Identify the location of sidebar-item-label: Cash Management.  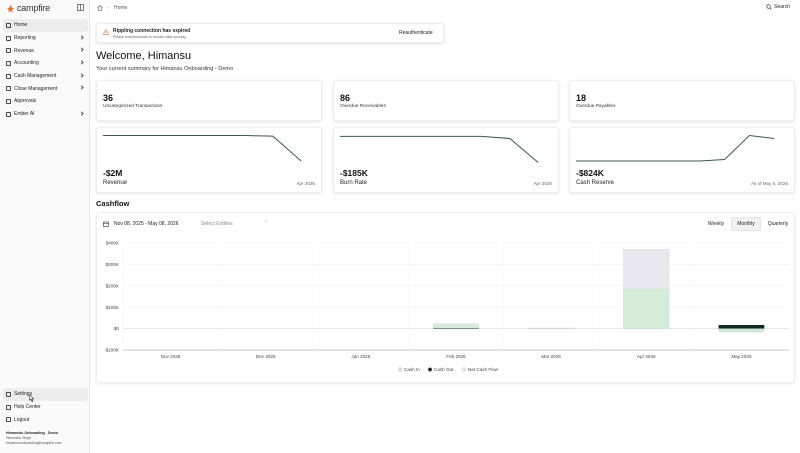
(35, 76).